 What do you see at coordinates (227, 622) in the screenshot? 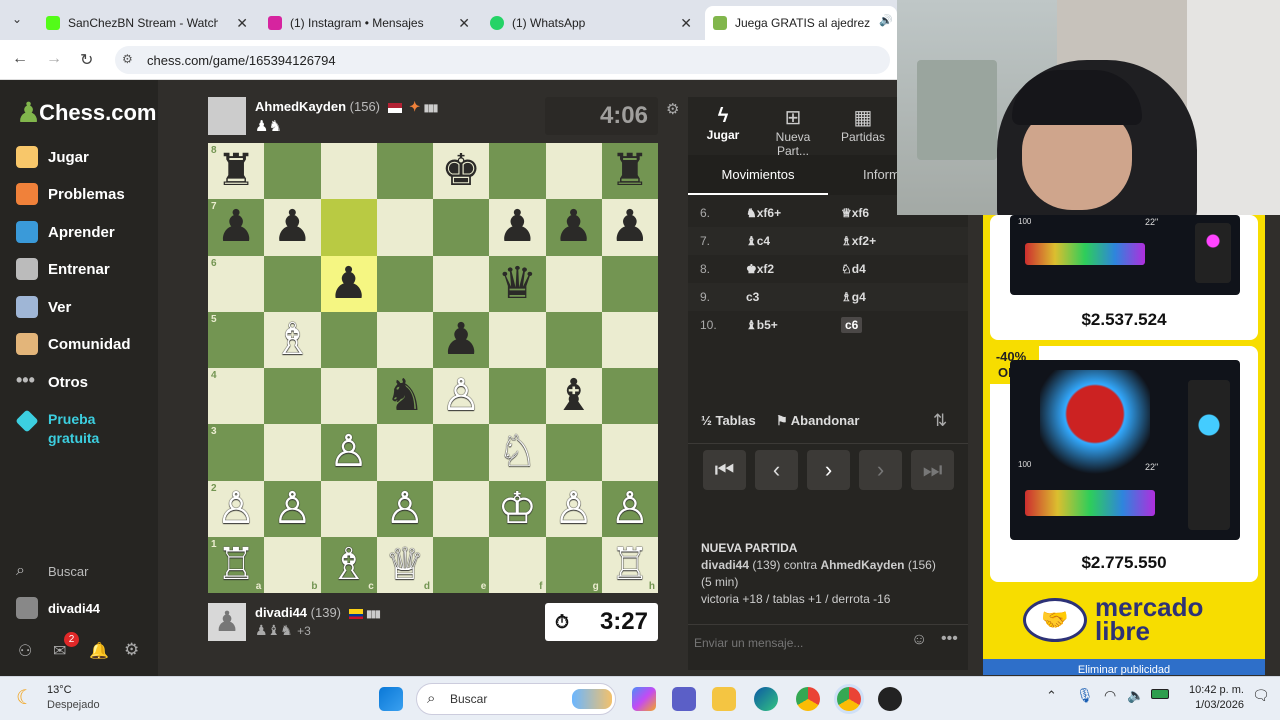
I see `player-avatar: ♟` at bounding box center [227, 622].